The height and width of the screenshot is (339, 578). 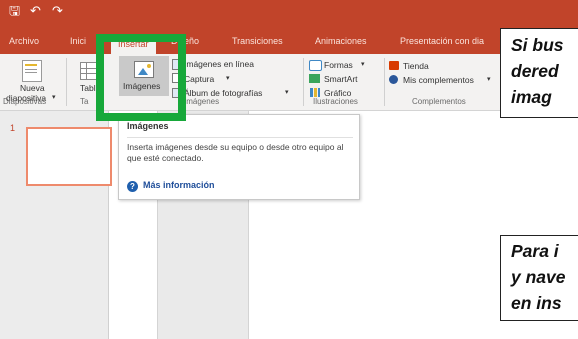 What do you see at coordinates (132, 186) in the screenshot?
I see `help-icon: ?` at bounding box center [132, 186].